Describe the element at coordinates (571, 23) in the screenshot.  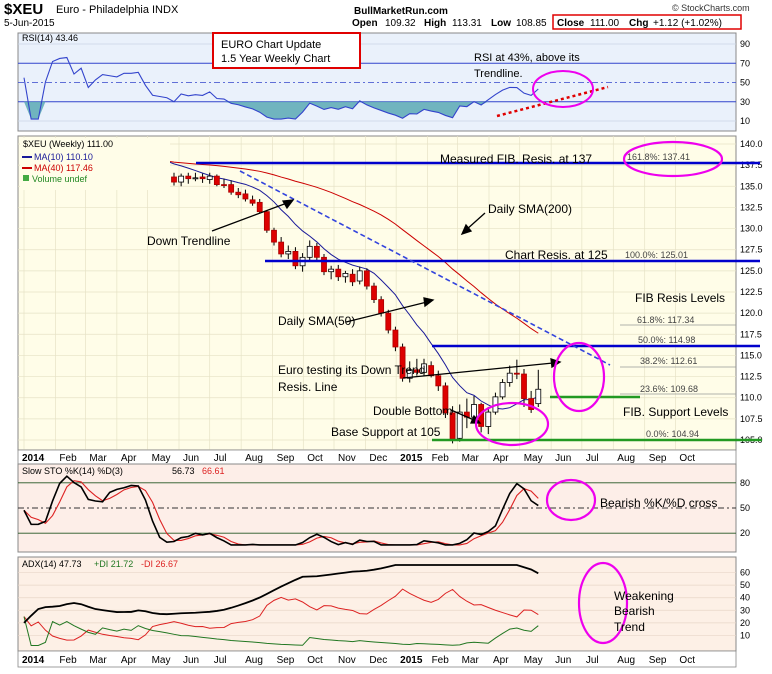
I see `close-label: Close` at that location.